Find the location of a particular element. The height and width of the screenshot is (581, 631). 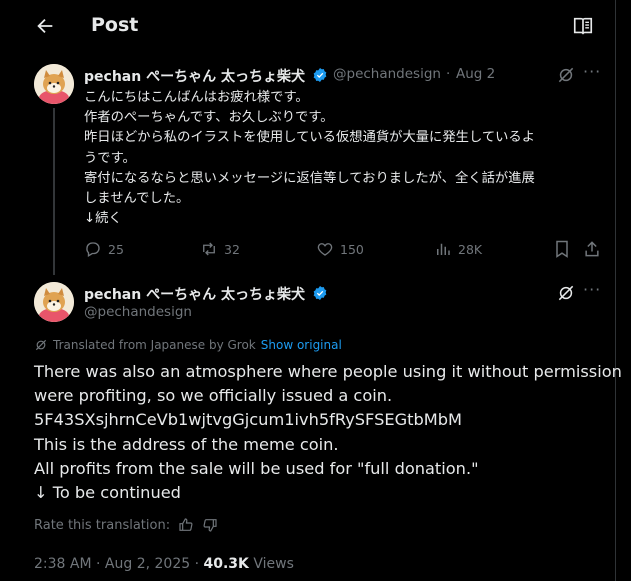

like-count: 150 is located at coordinates (352, 249).